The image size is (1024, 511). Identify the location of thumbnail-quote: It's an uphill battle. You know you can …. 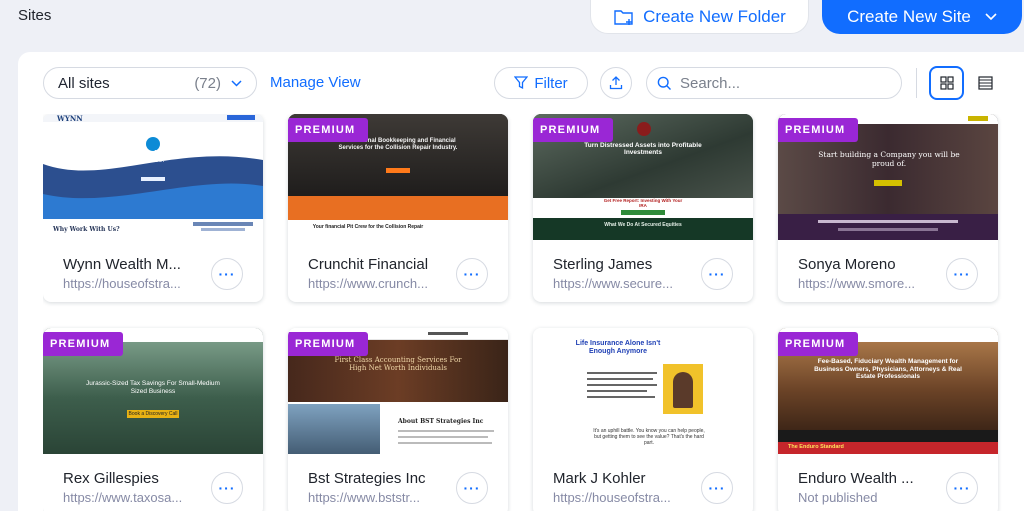
(649, 437).